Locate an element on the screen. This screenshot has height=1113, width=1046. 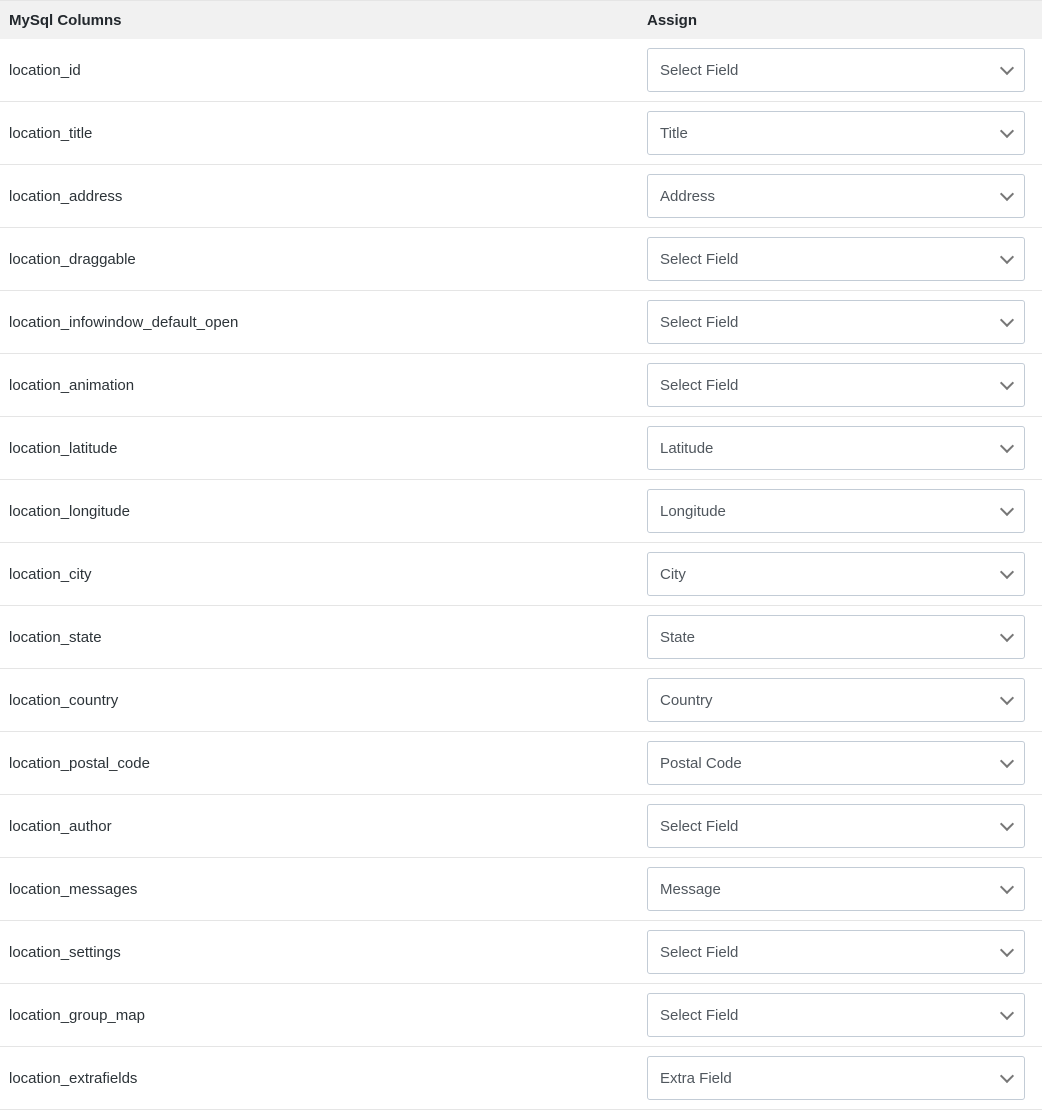
table-row: location_draggable Select Field is located at coordinates (521, 259).